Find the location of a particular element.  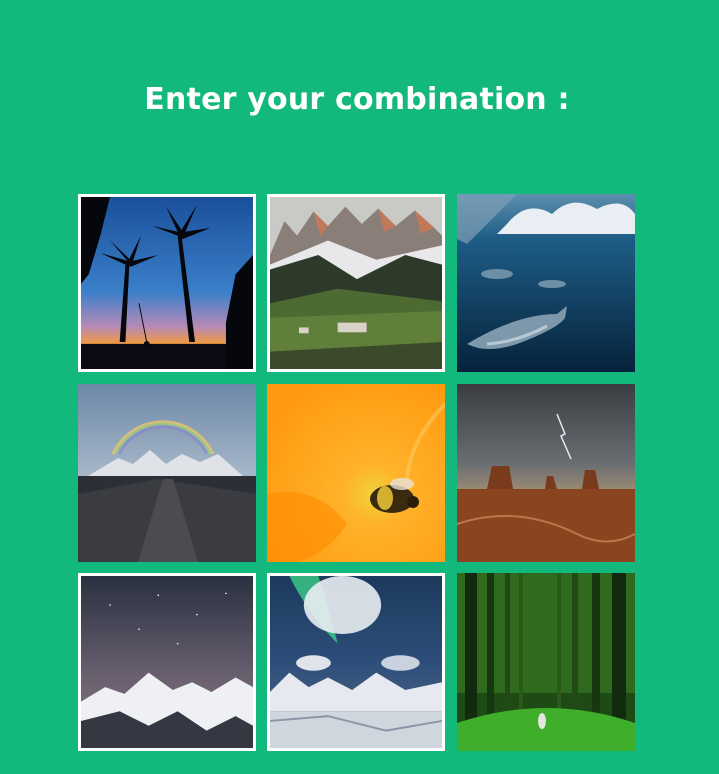

image-tile-rainbow-mountains is located at coordinates (167, 473).